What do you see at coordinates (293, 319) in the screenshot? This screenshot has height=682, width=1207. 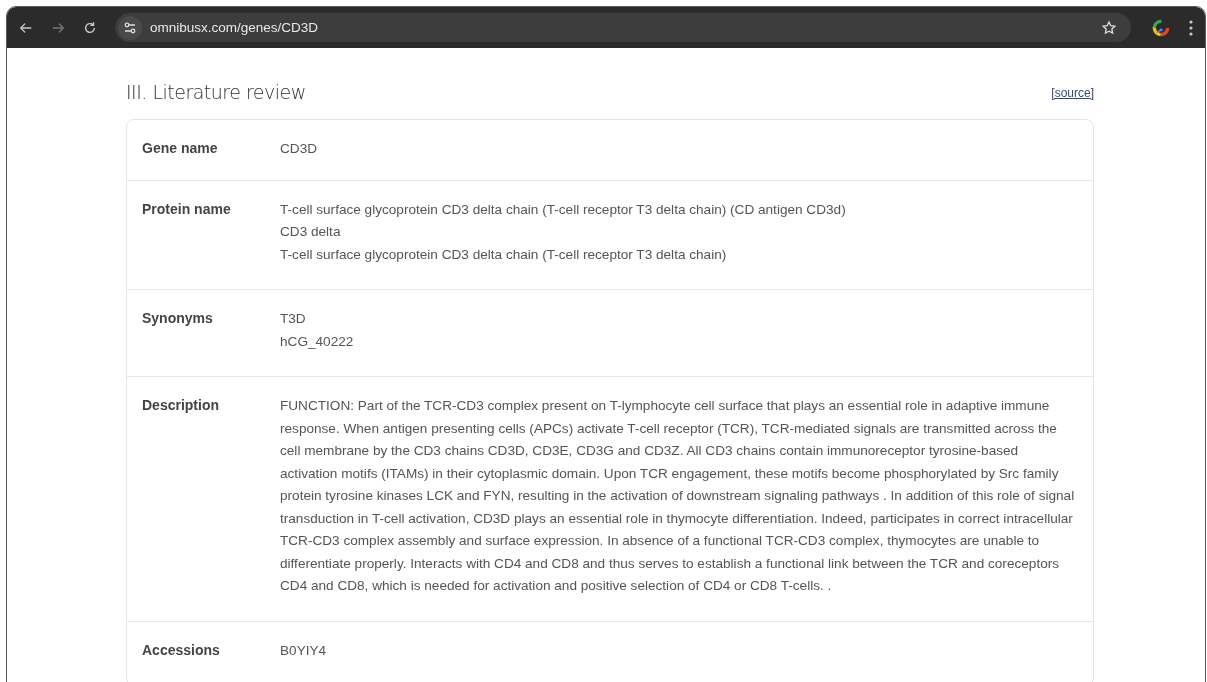 I see `field-value: T3D` at bounding box center [293, 319].